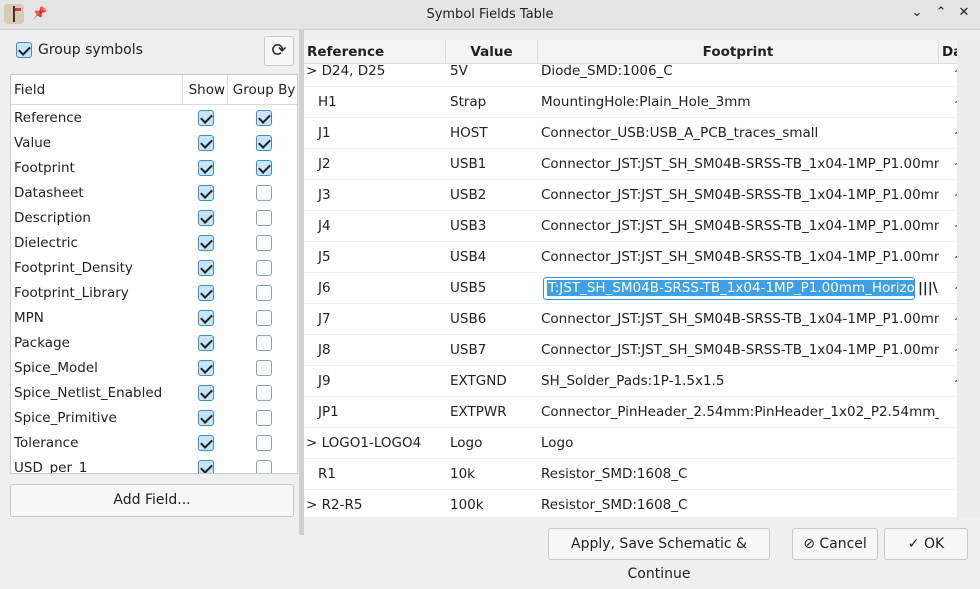  I want to click on cell-value: USB5, so click(492, 288).